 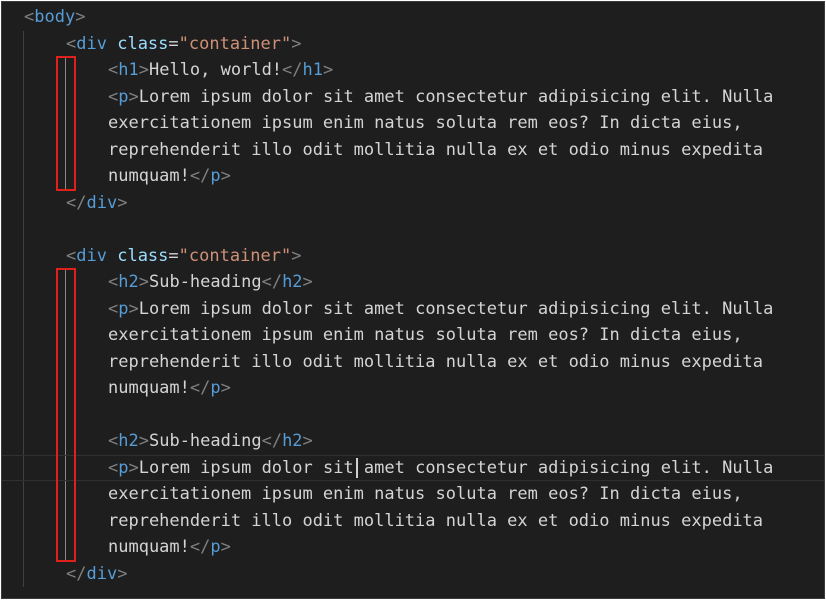 I want to click on code-line-content: <body>, so click(x=54, y=17).